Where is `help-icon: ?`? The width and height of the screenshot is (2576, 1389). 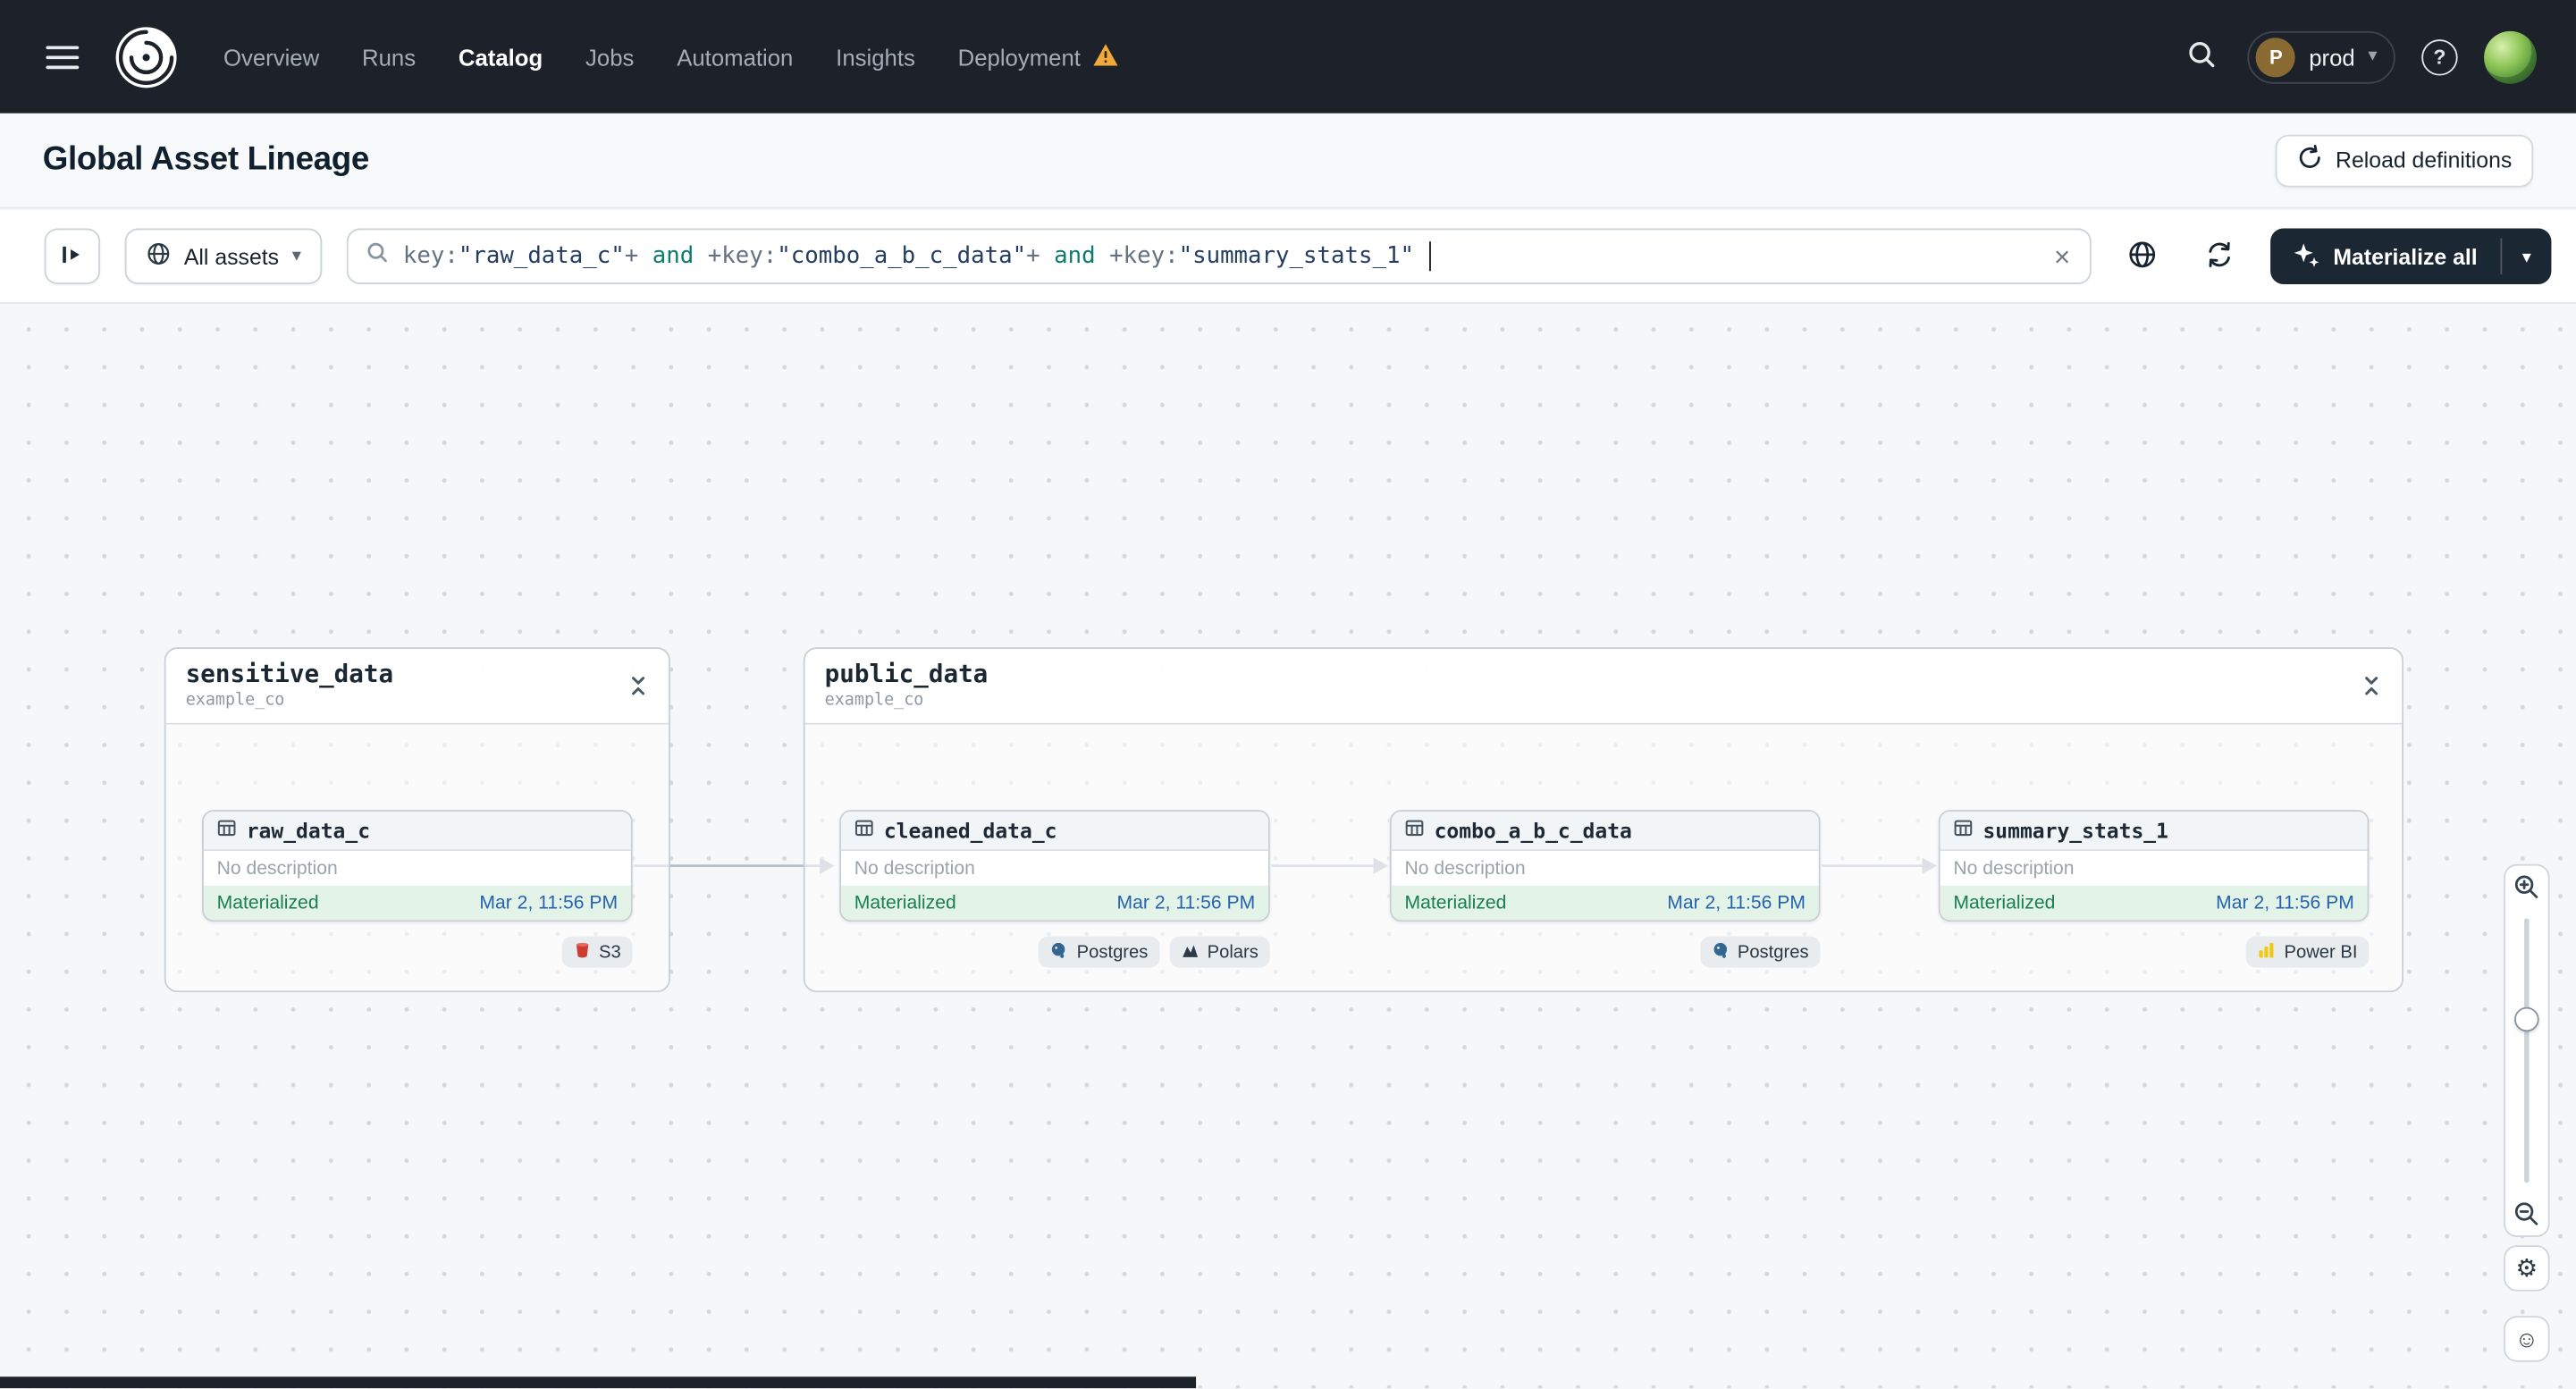 help-icon: ? is located at coordinates (2440, 57).